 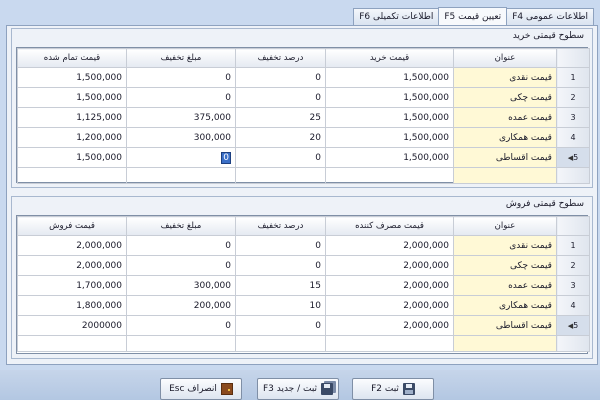 What do you see at coordinates (201, 389) in the screenshot?
I see `cancel-button: انصراف Esc` at bounding box center [201, 389].